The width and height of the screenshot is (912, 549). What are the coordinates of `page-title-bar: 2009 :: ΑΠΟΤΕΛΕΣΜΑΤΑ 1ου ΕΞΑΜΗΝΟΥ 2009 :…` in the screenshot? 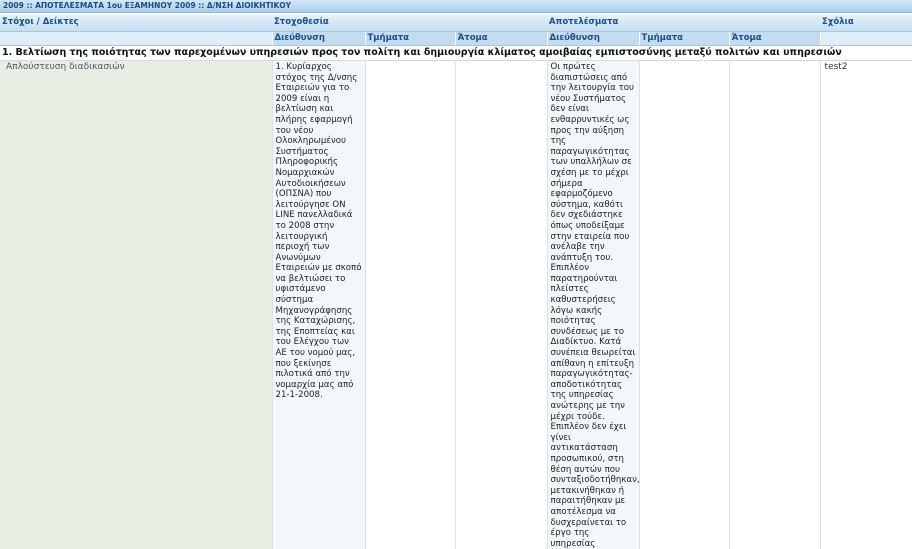 It's located at (456, 6).